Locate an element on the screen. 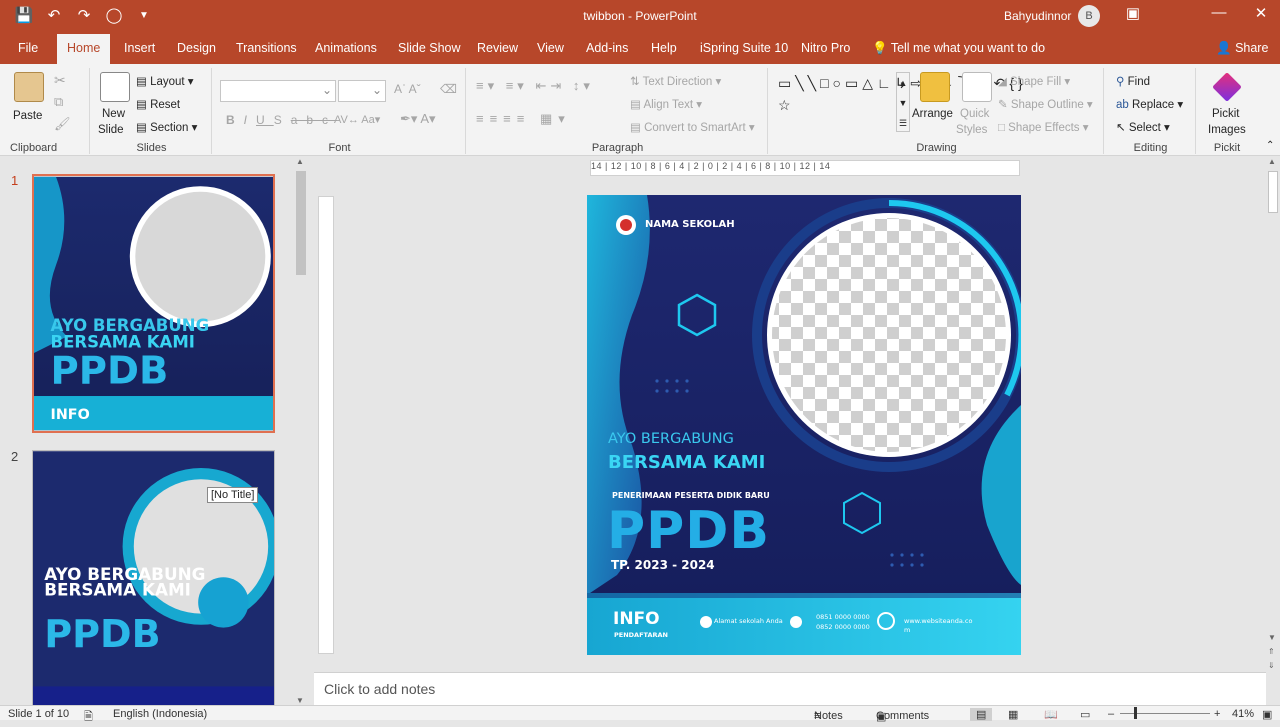 This screenshot has height=727, width=1280. ribbon-display-icon: ▣ is located at coordinates (1133, 13).